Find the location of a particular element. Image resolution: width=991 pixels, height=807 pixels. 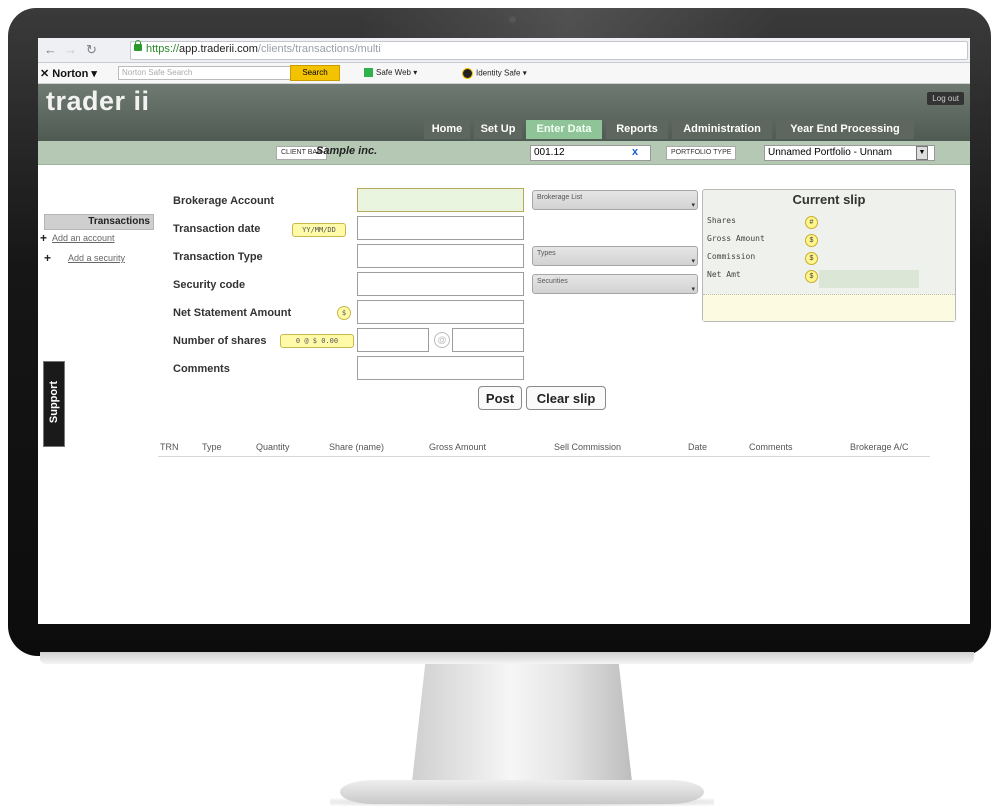

identity-safe-menu: Identity Safe ▾ is located at coordinates (494, 73).